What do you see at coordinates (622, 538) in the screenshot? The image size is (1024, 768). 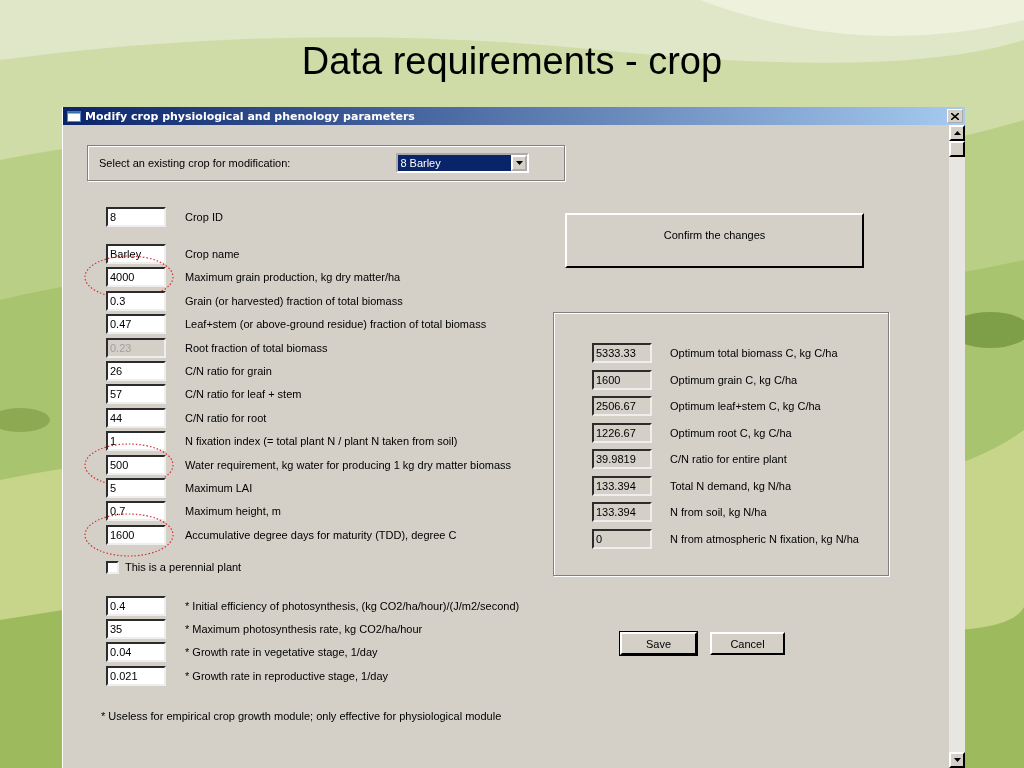 I see `readonly-field: 0` at bounding box center [622, 538].